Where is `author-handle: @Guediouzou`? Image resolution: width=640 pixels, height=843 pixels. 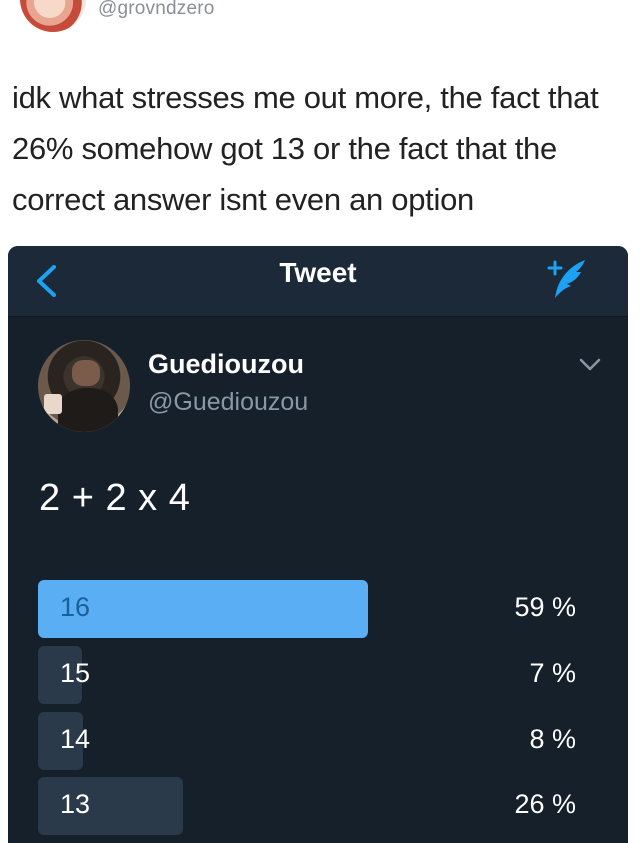
author-handle: @Guediouzou is located at coordinates (228, 402).